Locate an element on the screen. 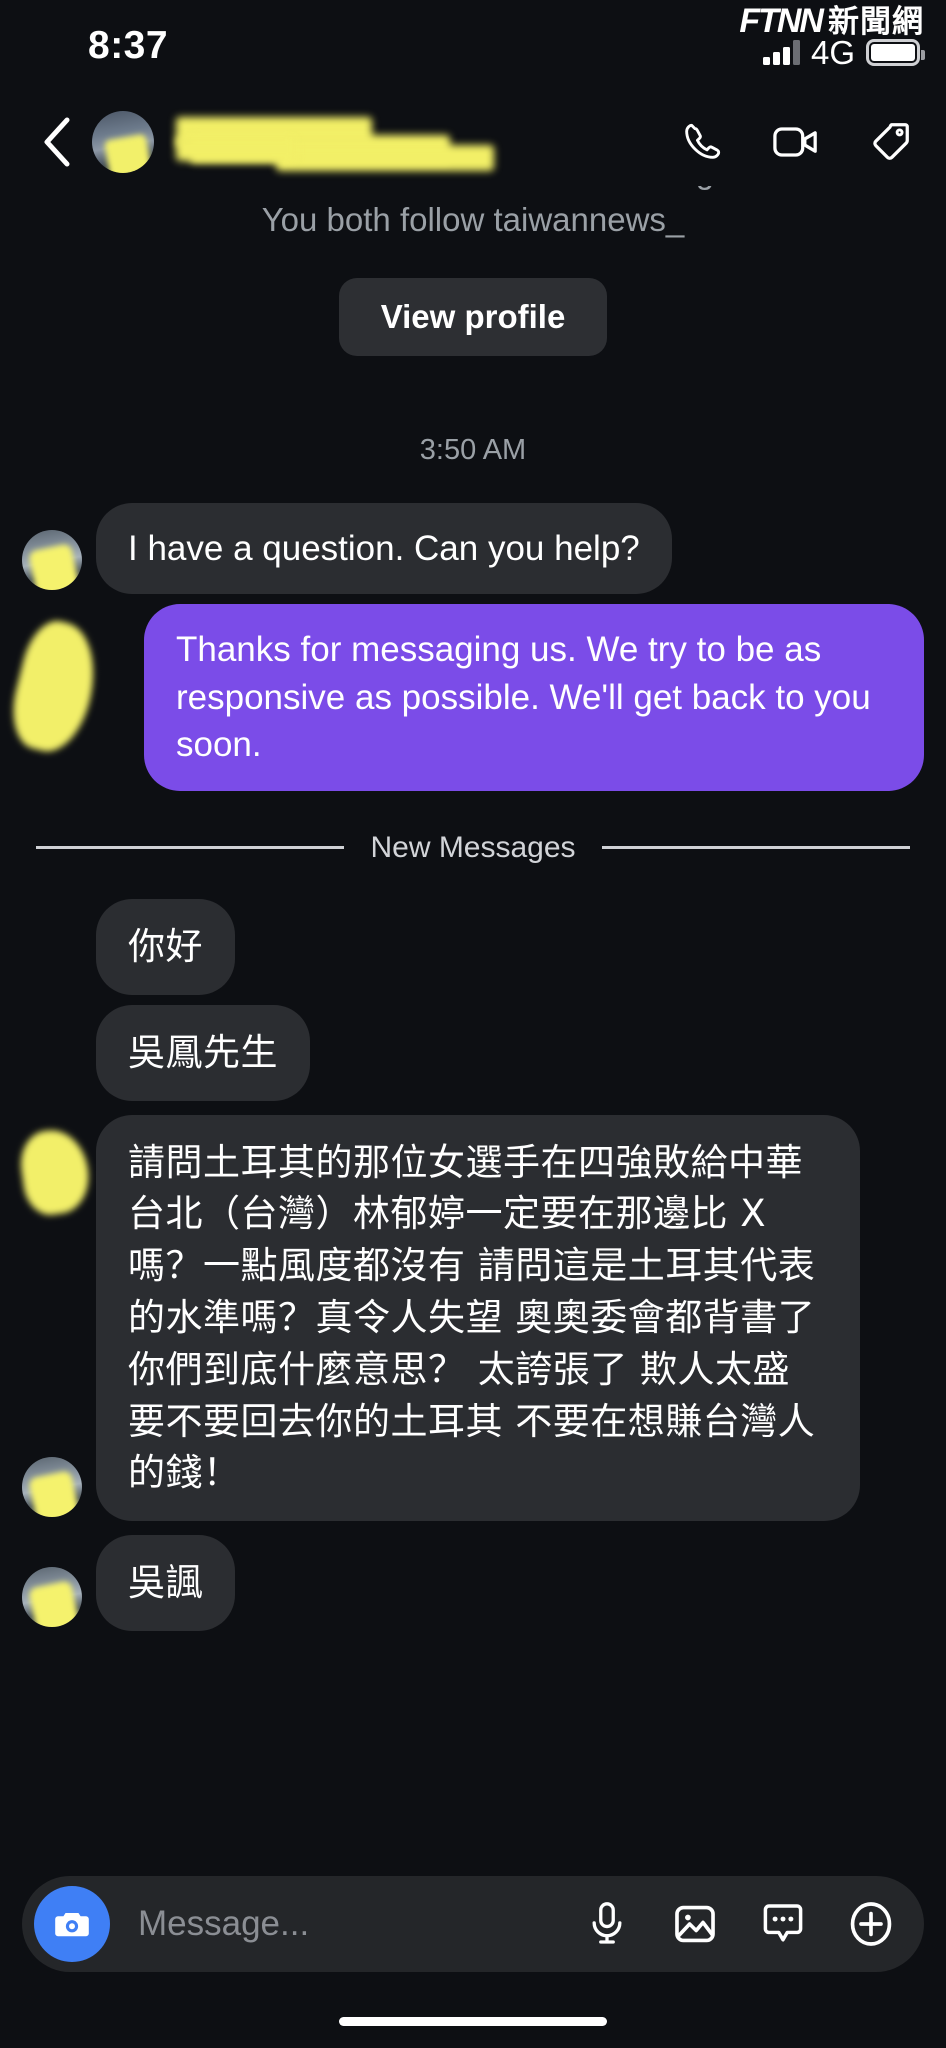 The width and height of the screenshot is (946, 2048). microphone-button is located at coordinates (607, 1924).